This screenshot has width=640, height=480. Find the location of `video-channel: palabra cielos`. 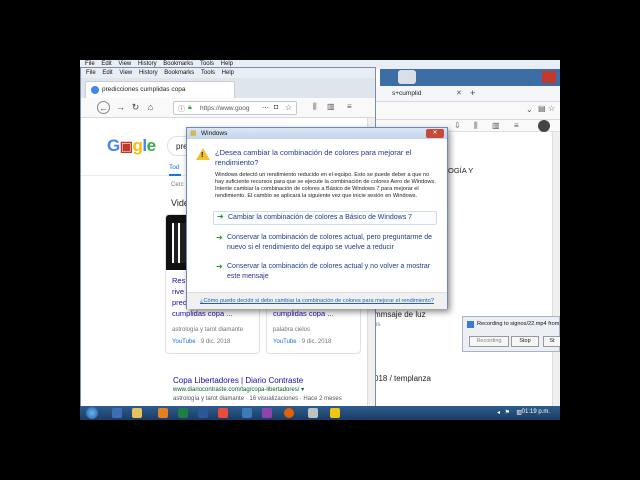

video-channel: palabra cielos is located at coordinates (292, 330).